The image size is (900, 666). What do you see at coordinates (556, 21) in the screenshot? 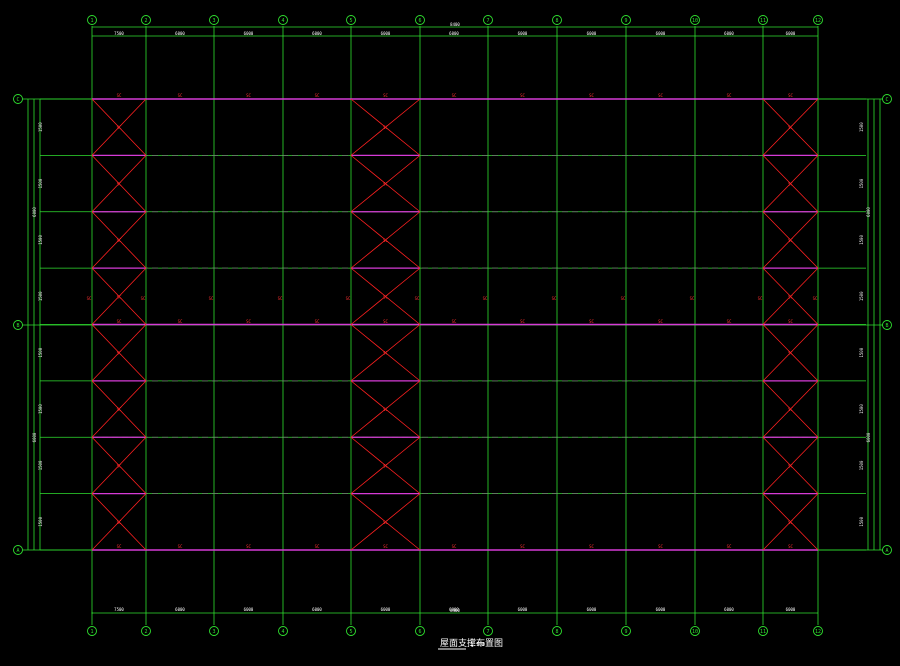
I see `column-bubble-top-text: 8` at bounding box center [556, 21].